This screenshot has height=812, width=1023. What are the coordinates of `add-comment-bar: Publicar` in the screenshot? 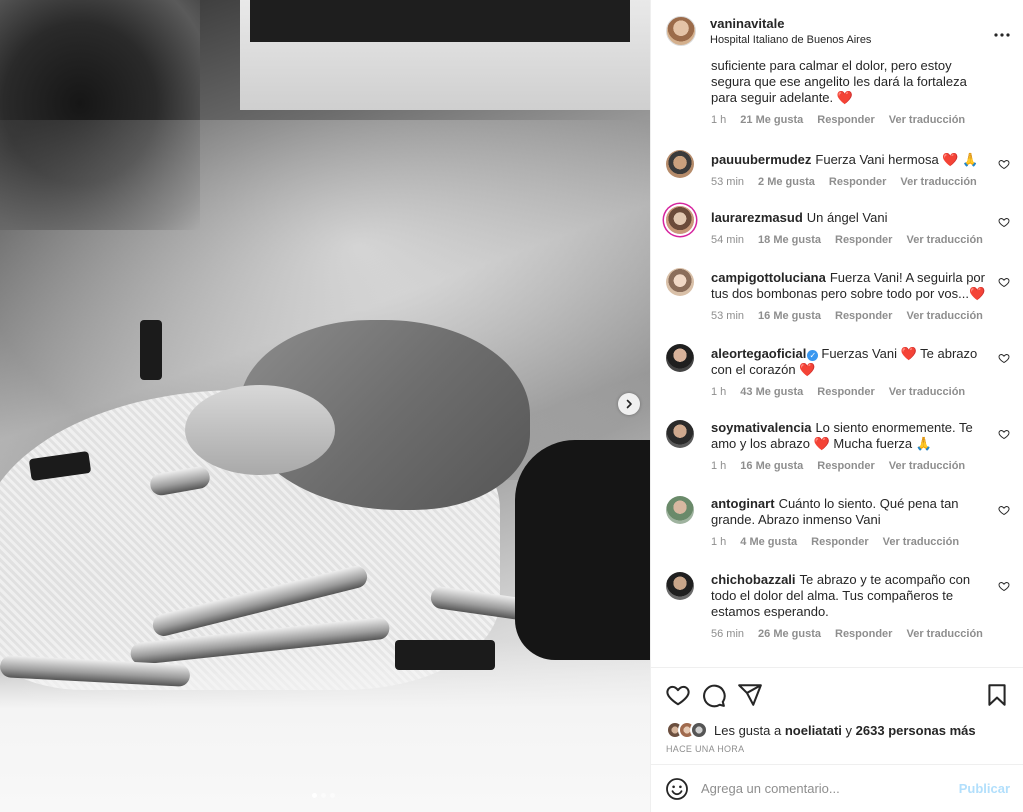 It's located at (837, 788).